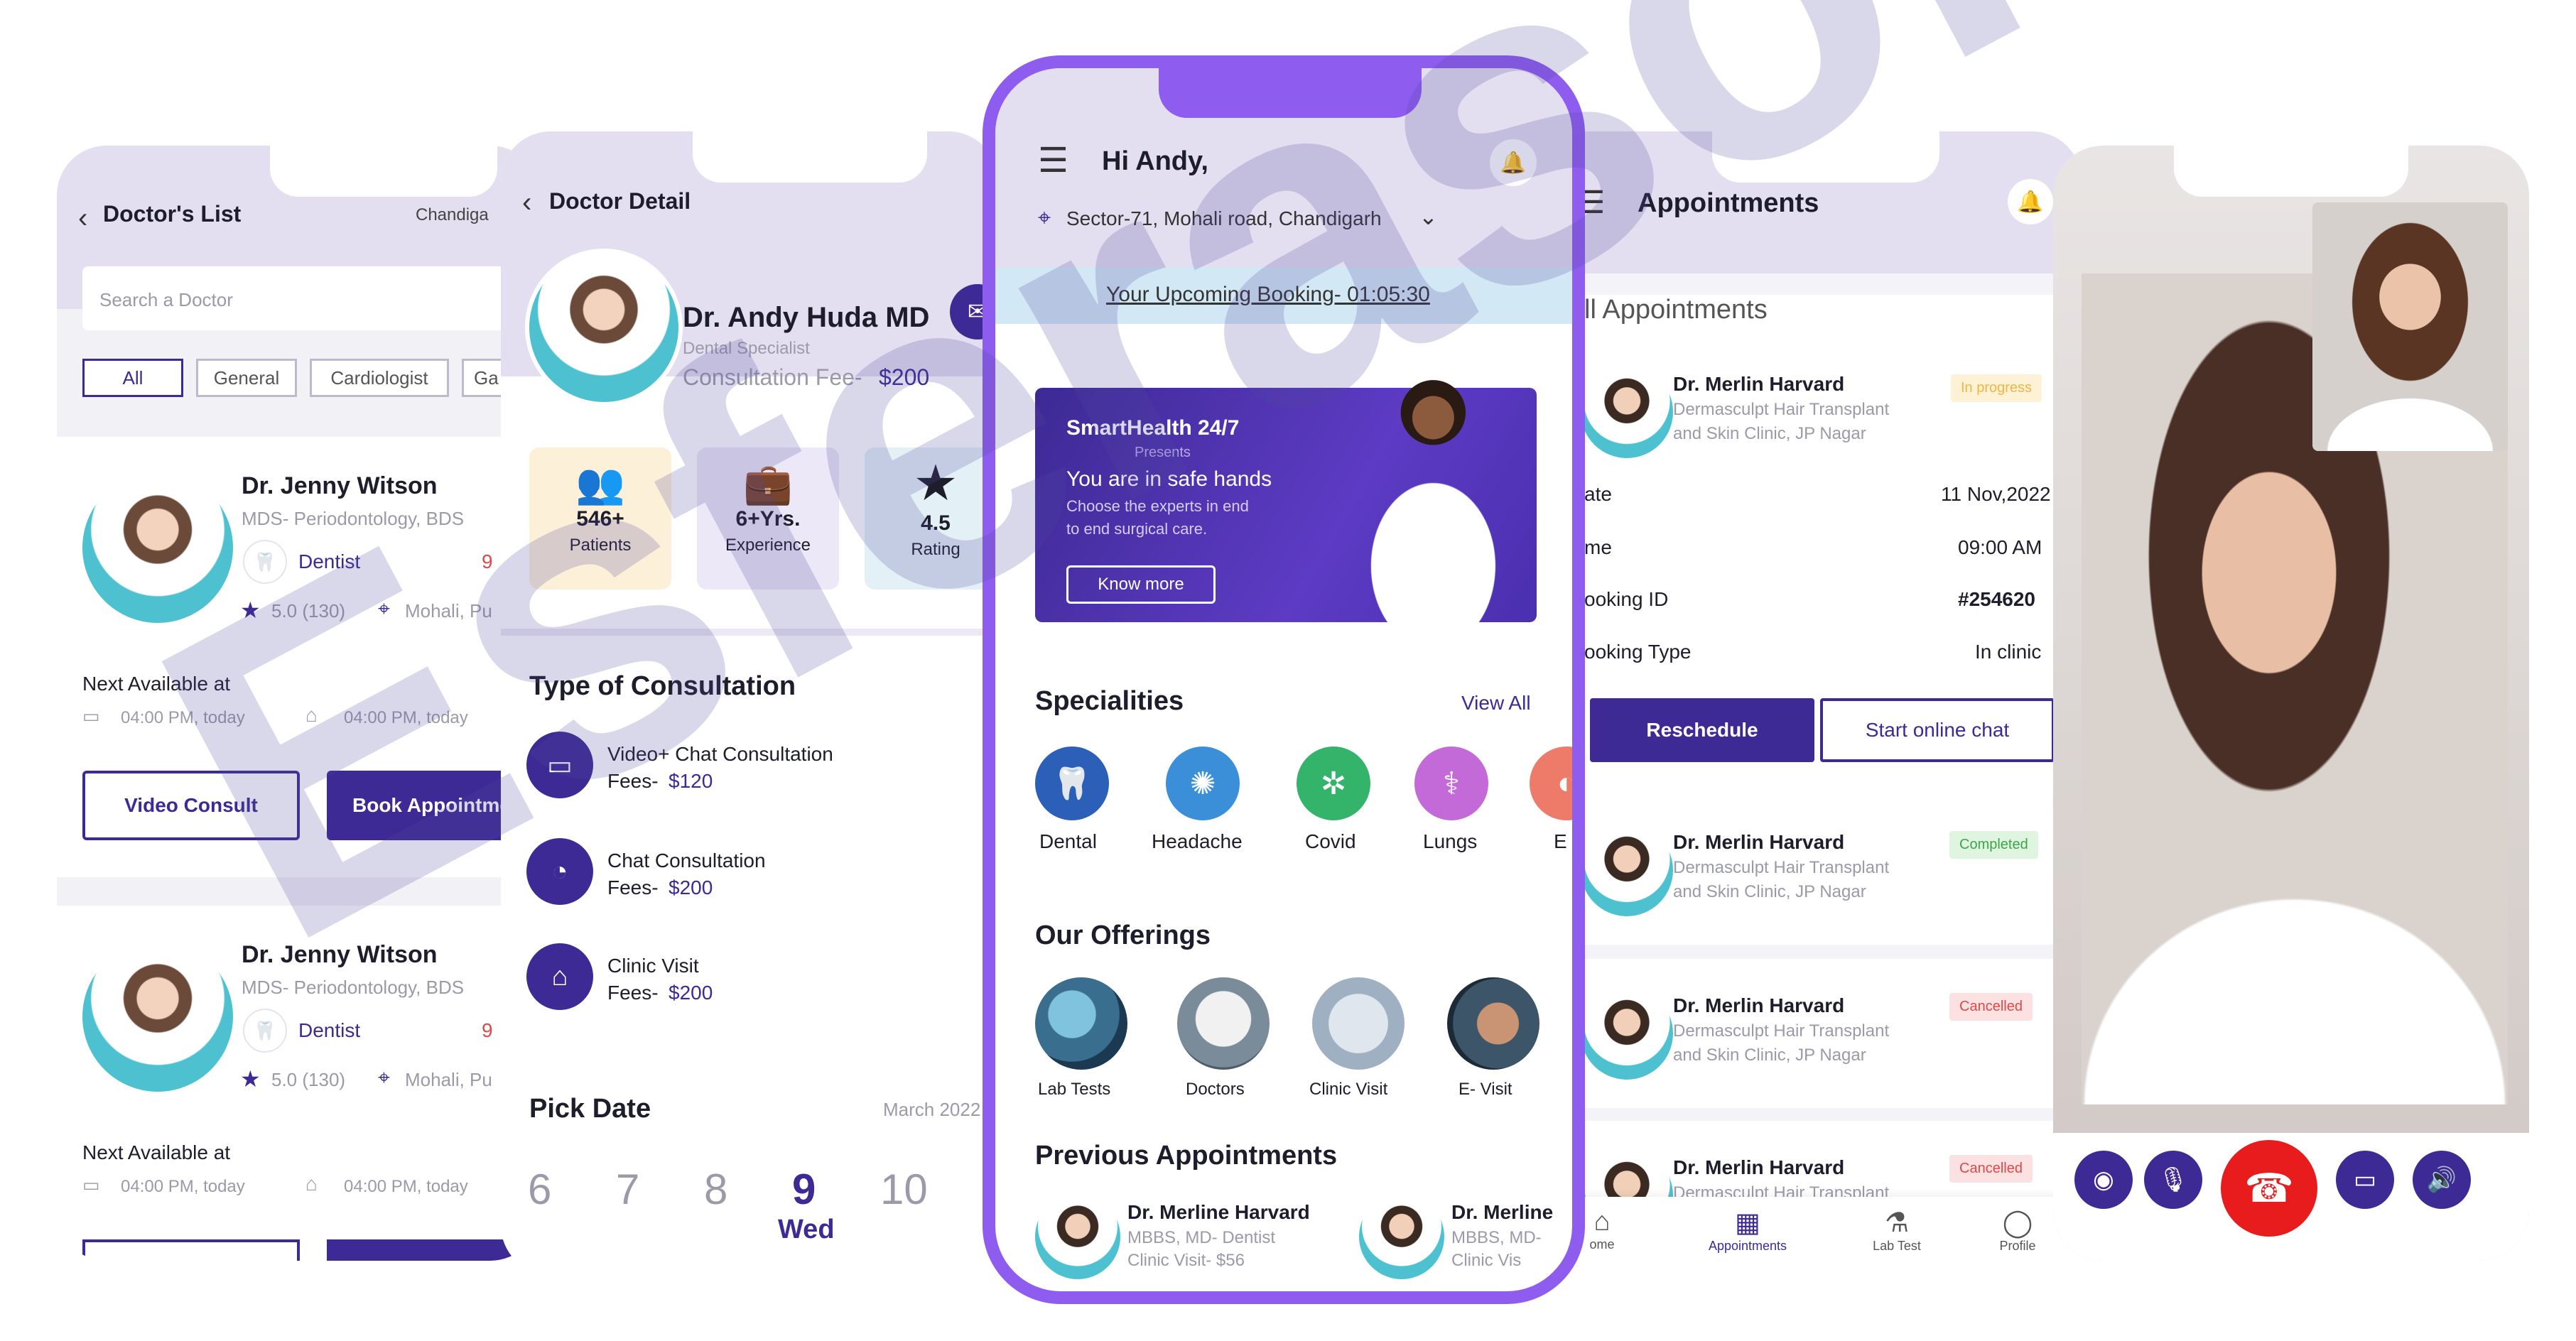 The image size is (2576, 1341). I want to click on reschedule-button: Reschedule, so click(1702, 730).